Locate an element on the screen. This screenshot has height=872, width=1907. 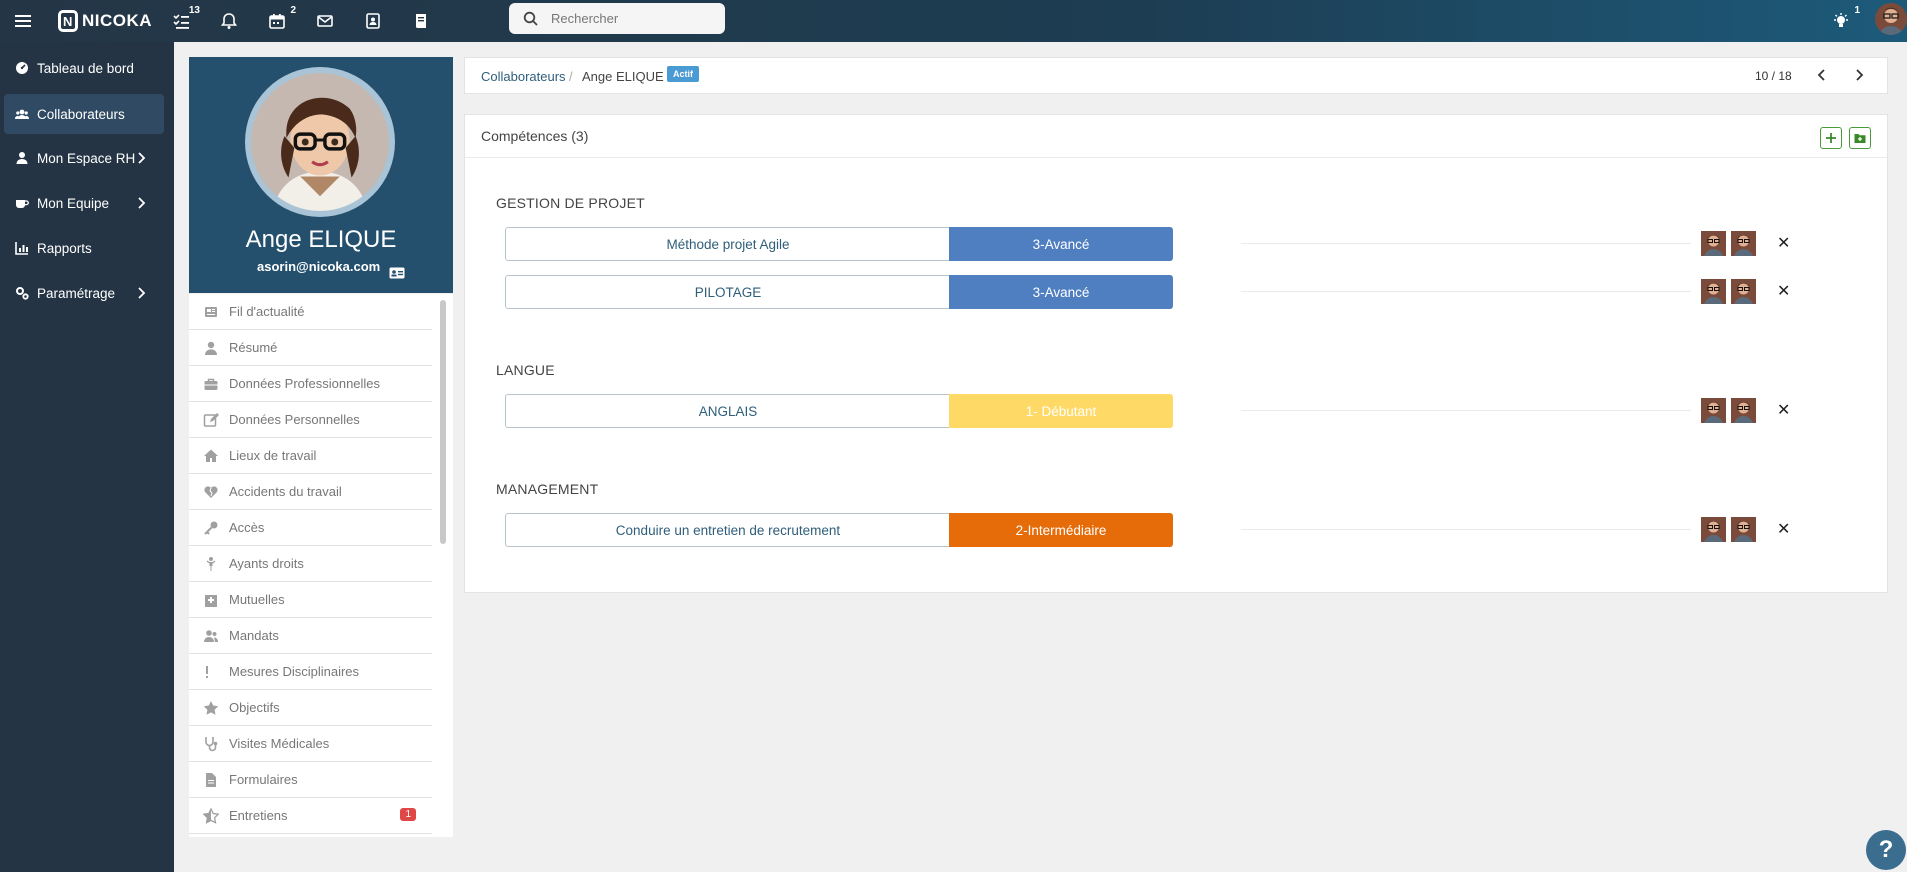
profile-menu-item-ayants-droits: Ayants droits is located at coordinates (310, 564).